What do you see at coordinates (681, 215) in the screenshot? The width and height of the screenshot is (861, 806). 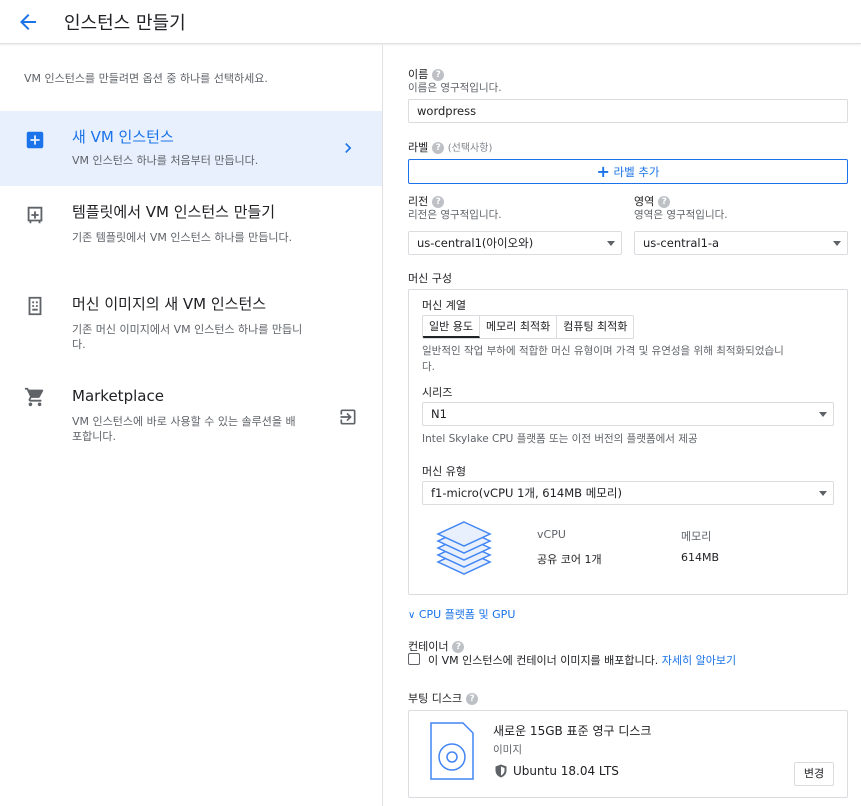 I see `zone-sub: 영역은 영구적입니다.` at bounding box center [681, 215].